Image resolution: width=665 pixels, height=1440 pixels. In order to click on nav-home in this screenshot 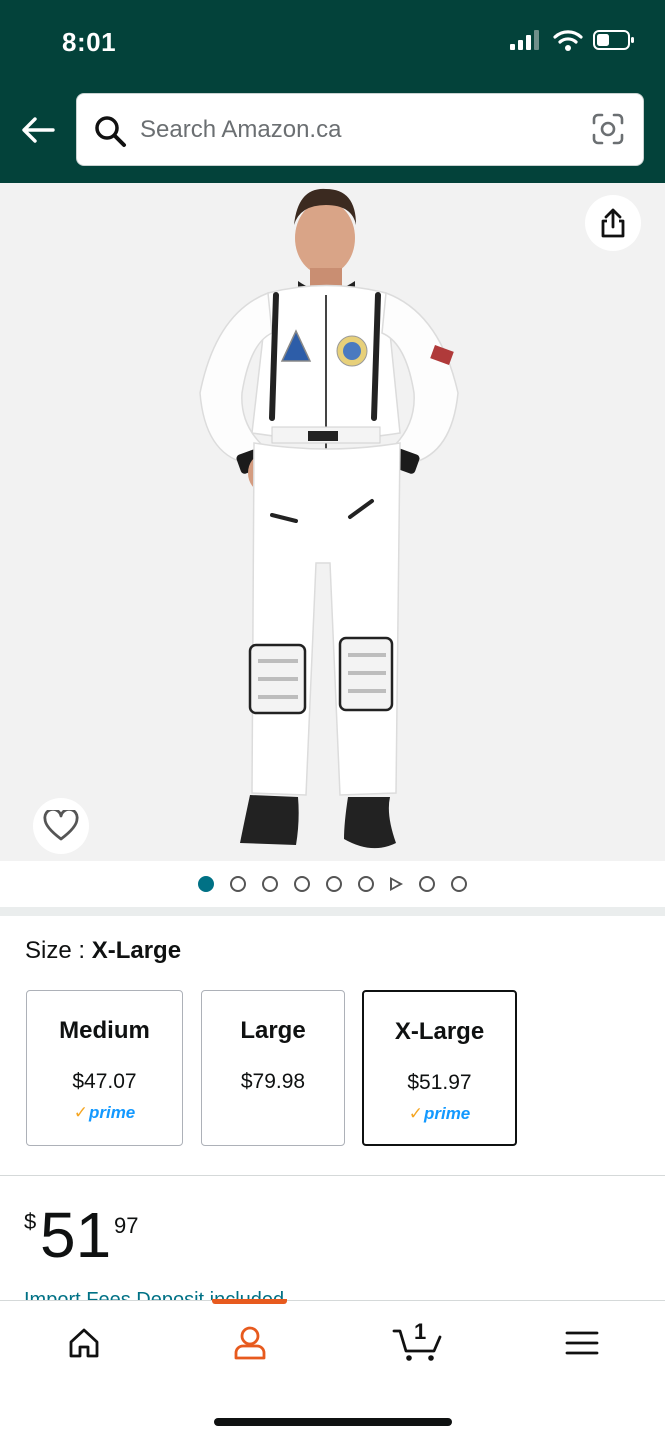, I will do `click(84, 1343)`.